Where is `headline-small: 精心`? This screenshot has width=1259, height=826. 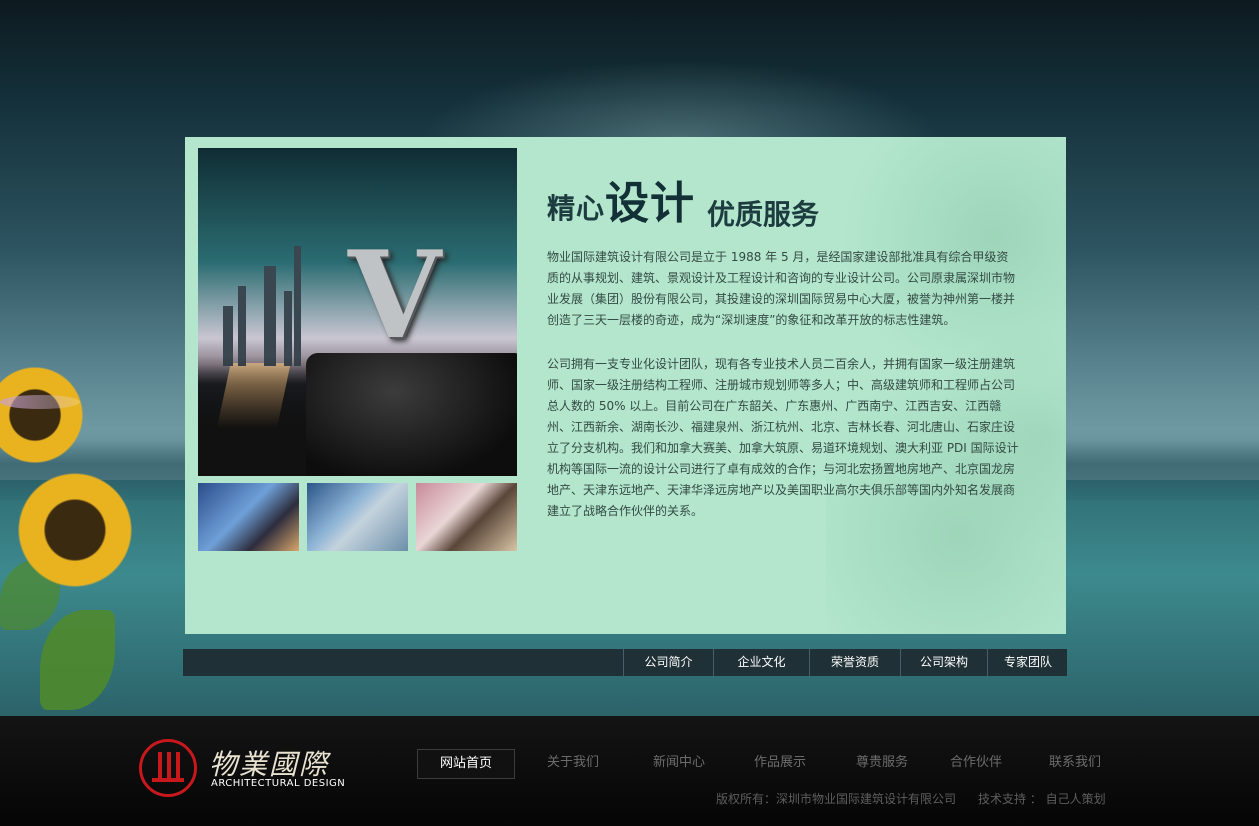 headline-small: 精心 is located at coordinates (576, 208).